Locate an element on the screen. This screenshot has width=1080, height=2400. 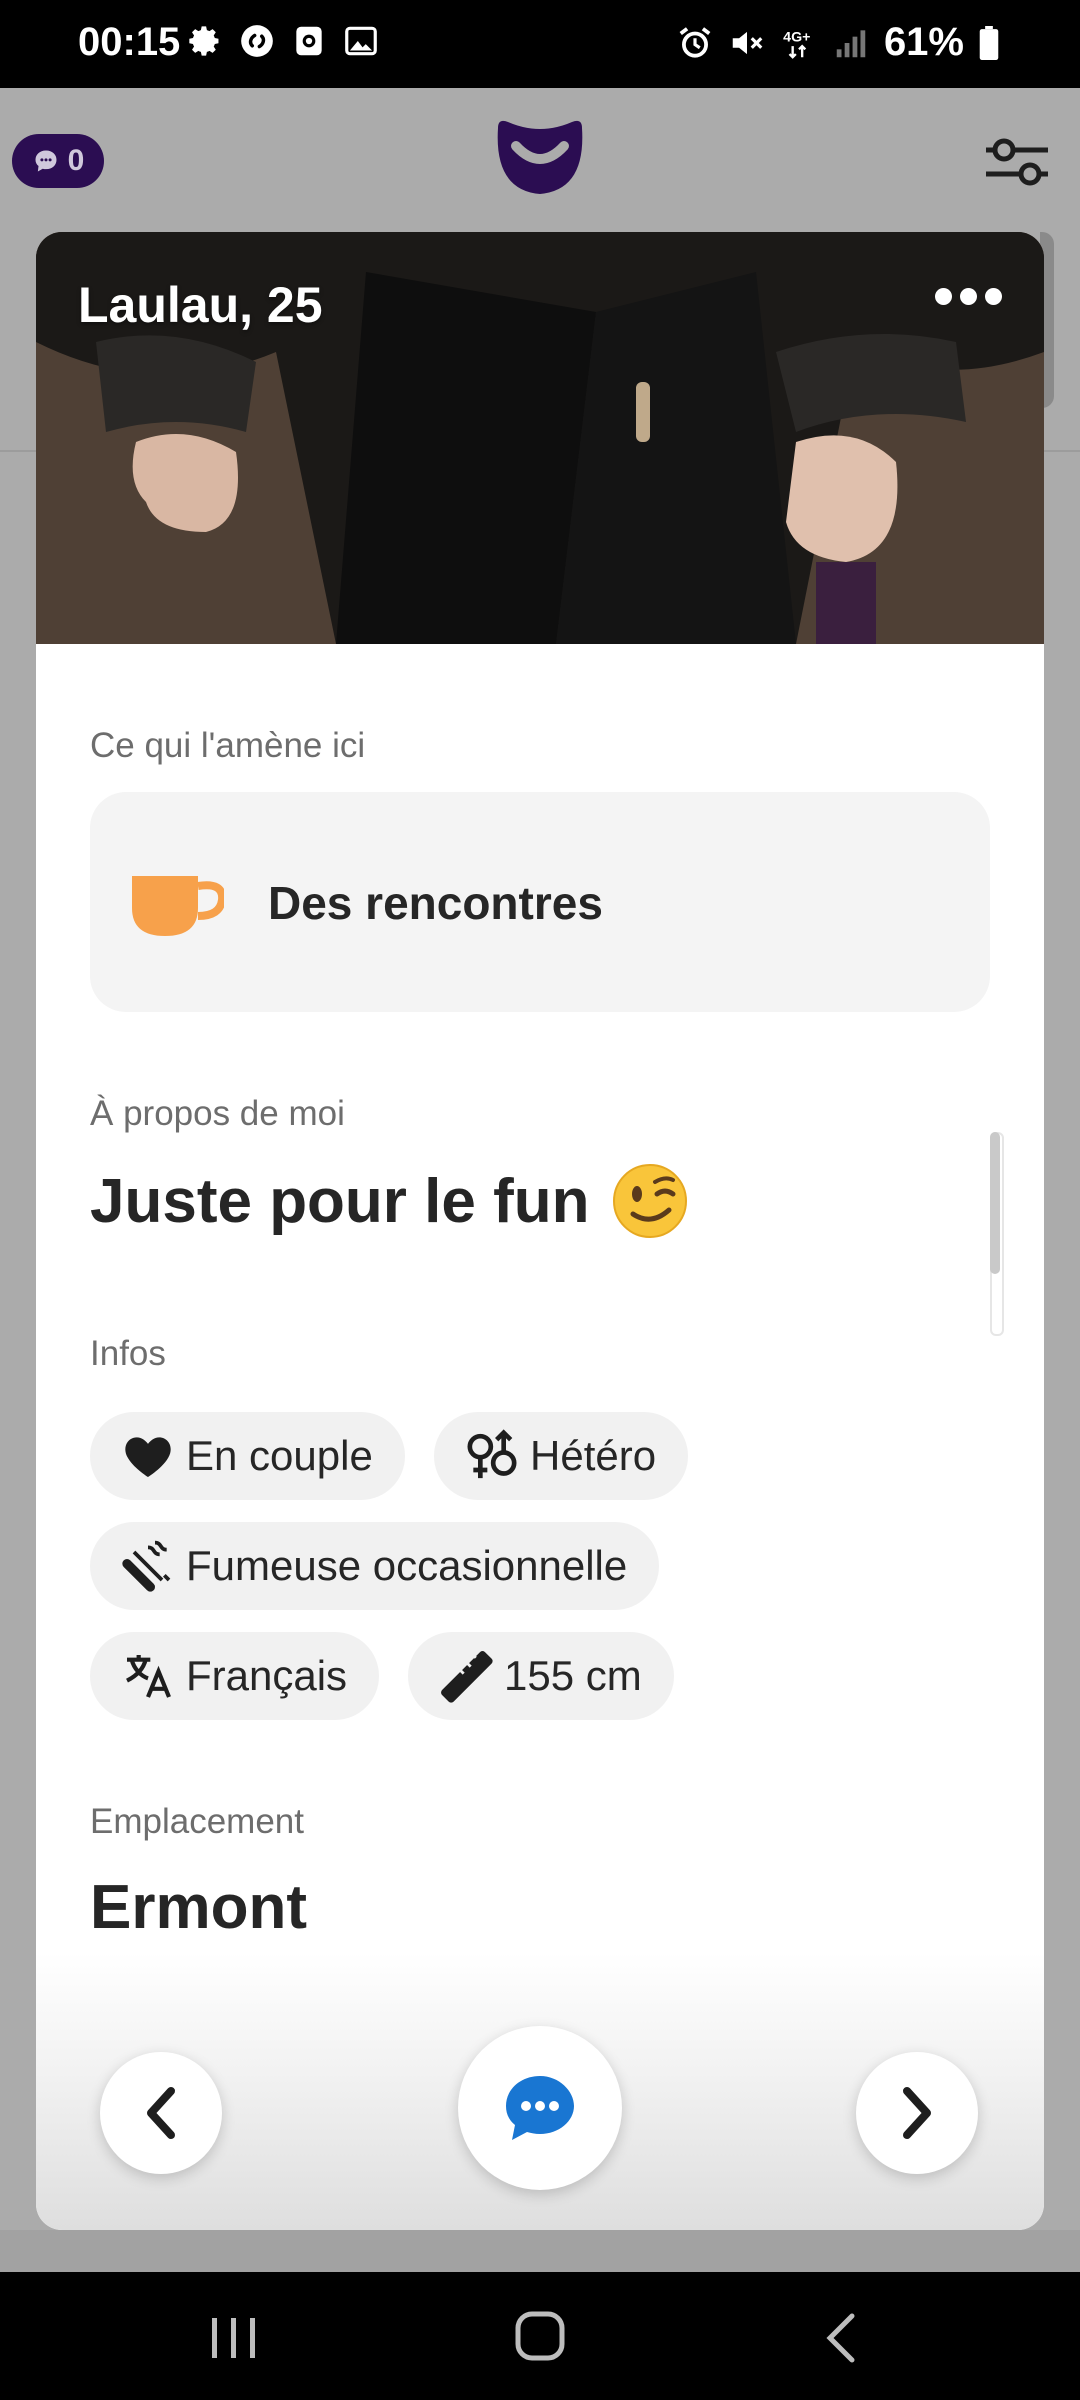
screen-record-icon is located at coordinates (309, 41).